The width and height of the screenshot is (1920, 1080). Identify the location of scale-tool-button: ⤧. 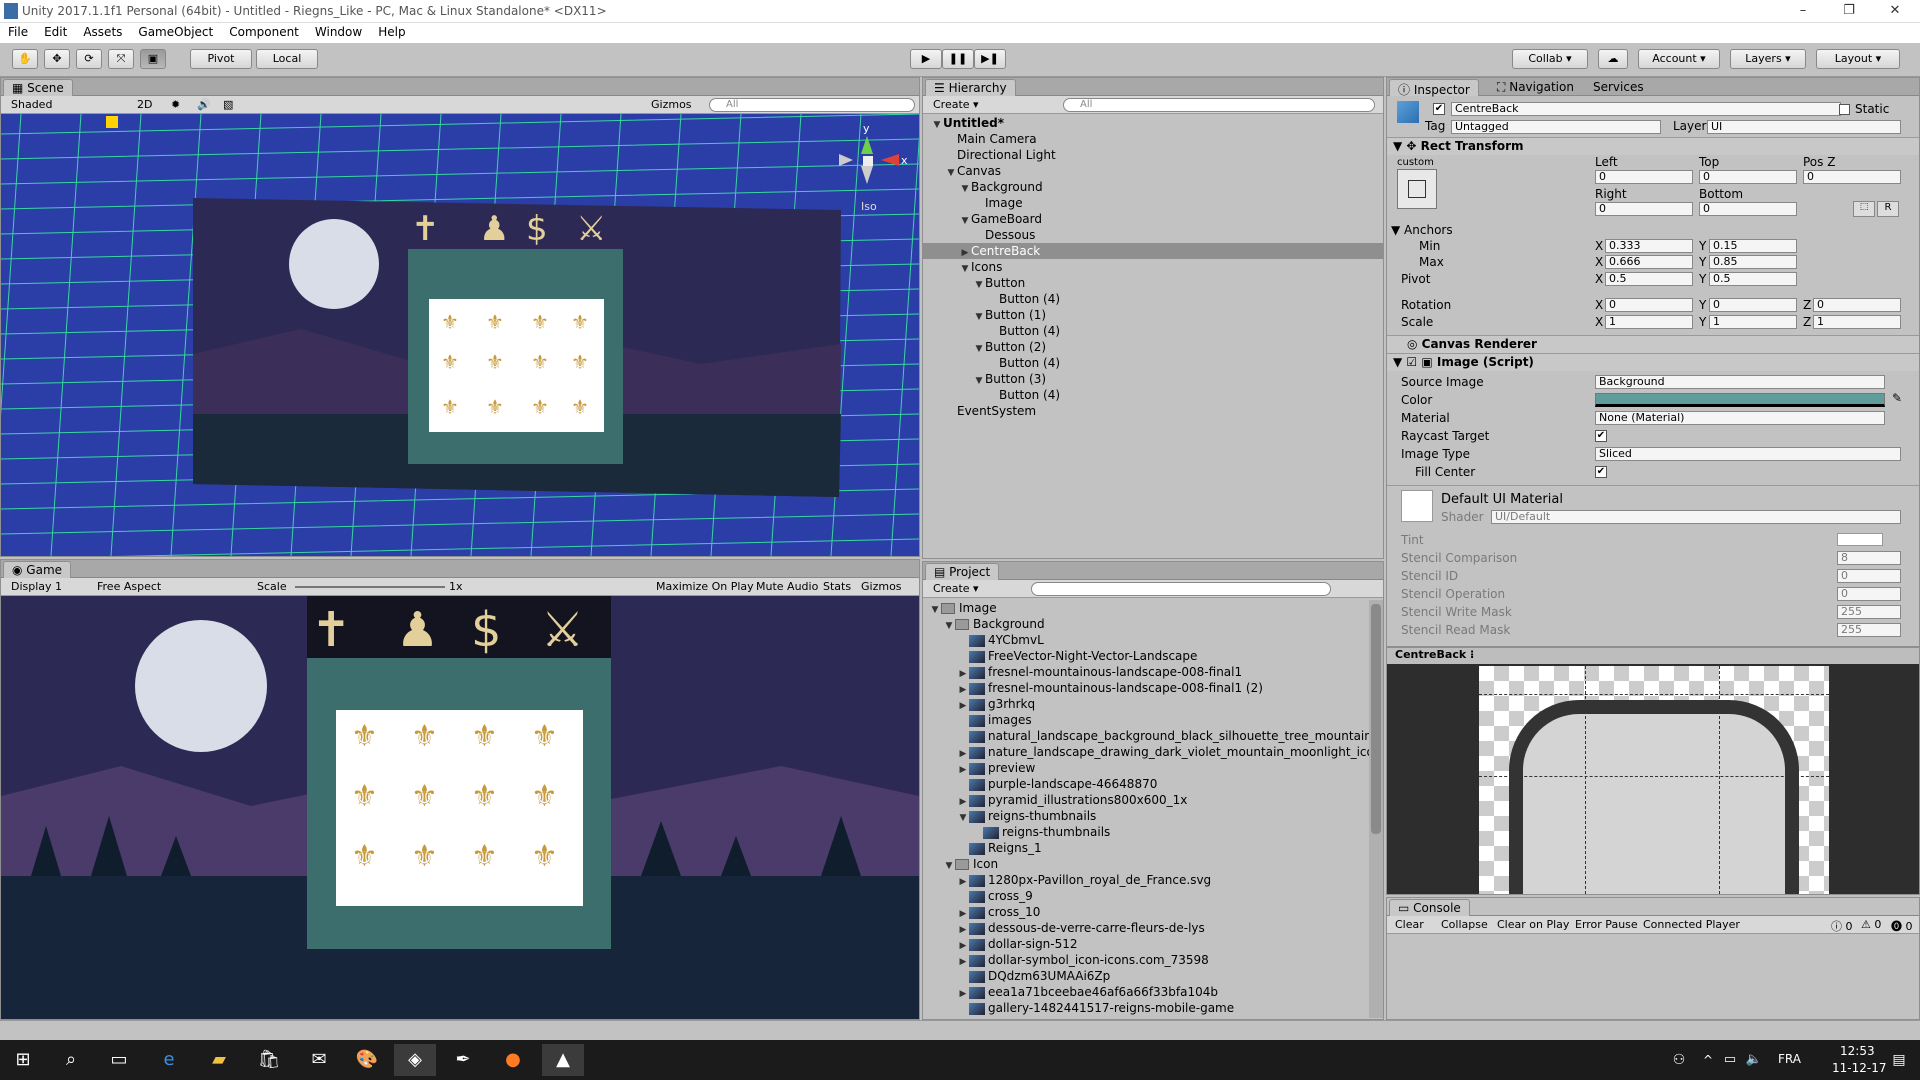
(121, 59).